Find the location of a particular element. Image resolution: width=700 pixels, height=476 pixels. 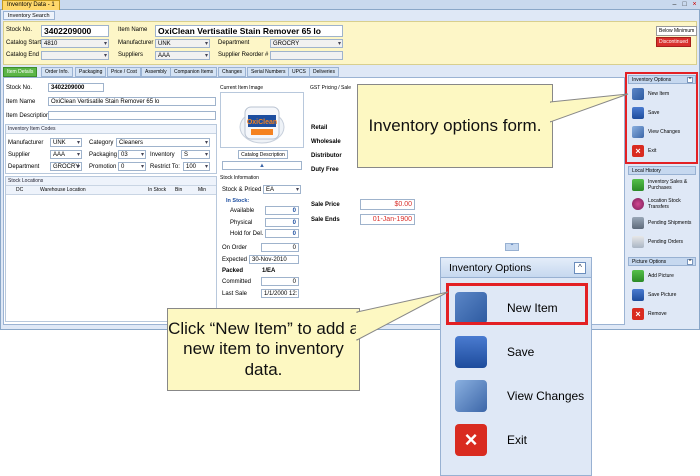

wholesale-label: Wholesale is located at coordinates (326, 142).